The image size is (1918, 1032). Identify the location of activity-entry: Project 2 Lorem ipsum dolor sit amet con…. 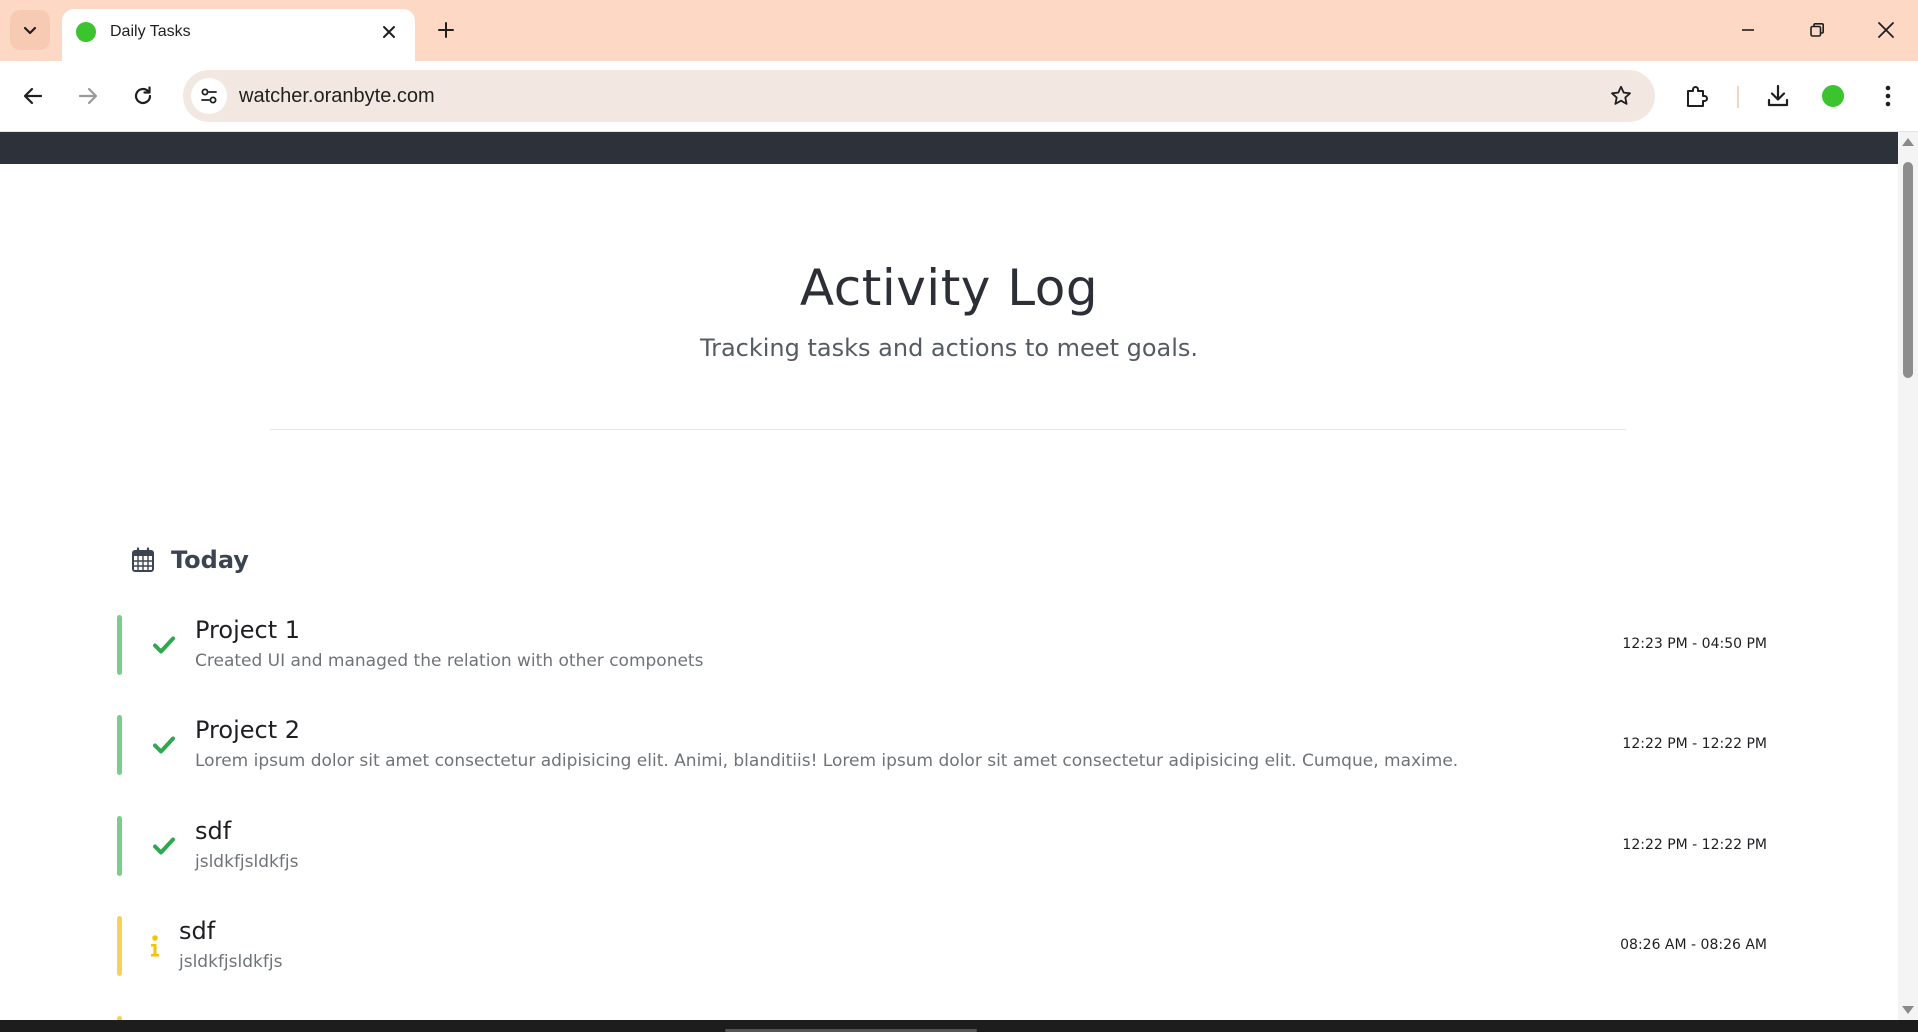
(942, 745).